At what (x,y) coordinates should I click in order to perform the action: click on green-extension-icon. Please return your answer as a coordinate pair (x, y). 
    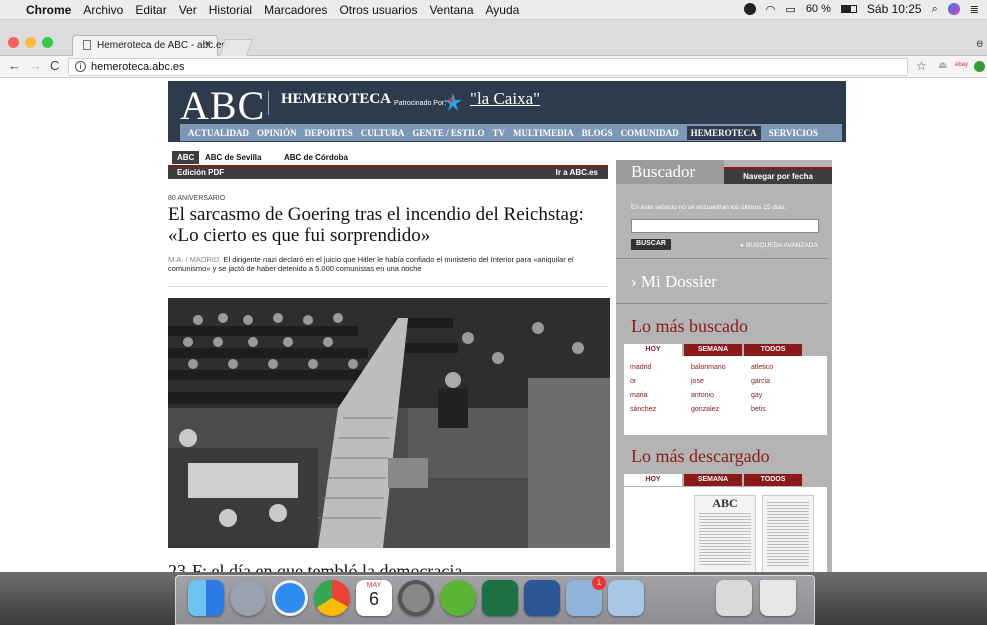
    Looking at the image, I should click on (979, 66).